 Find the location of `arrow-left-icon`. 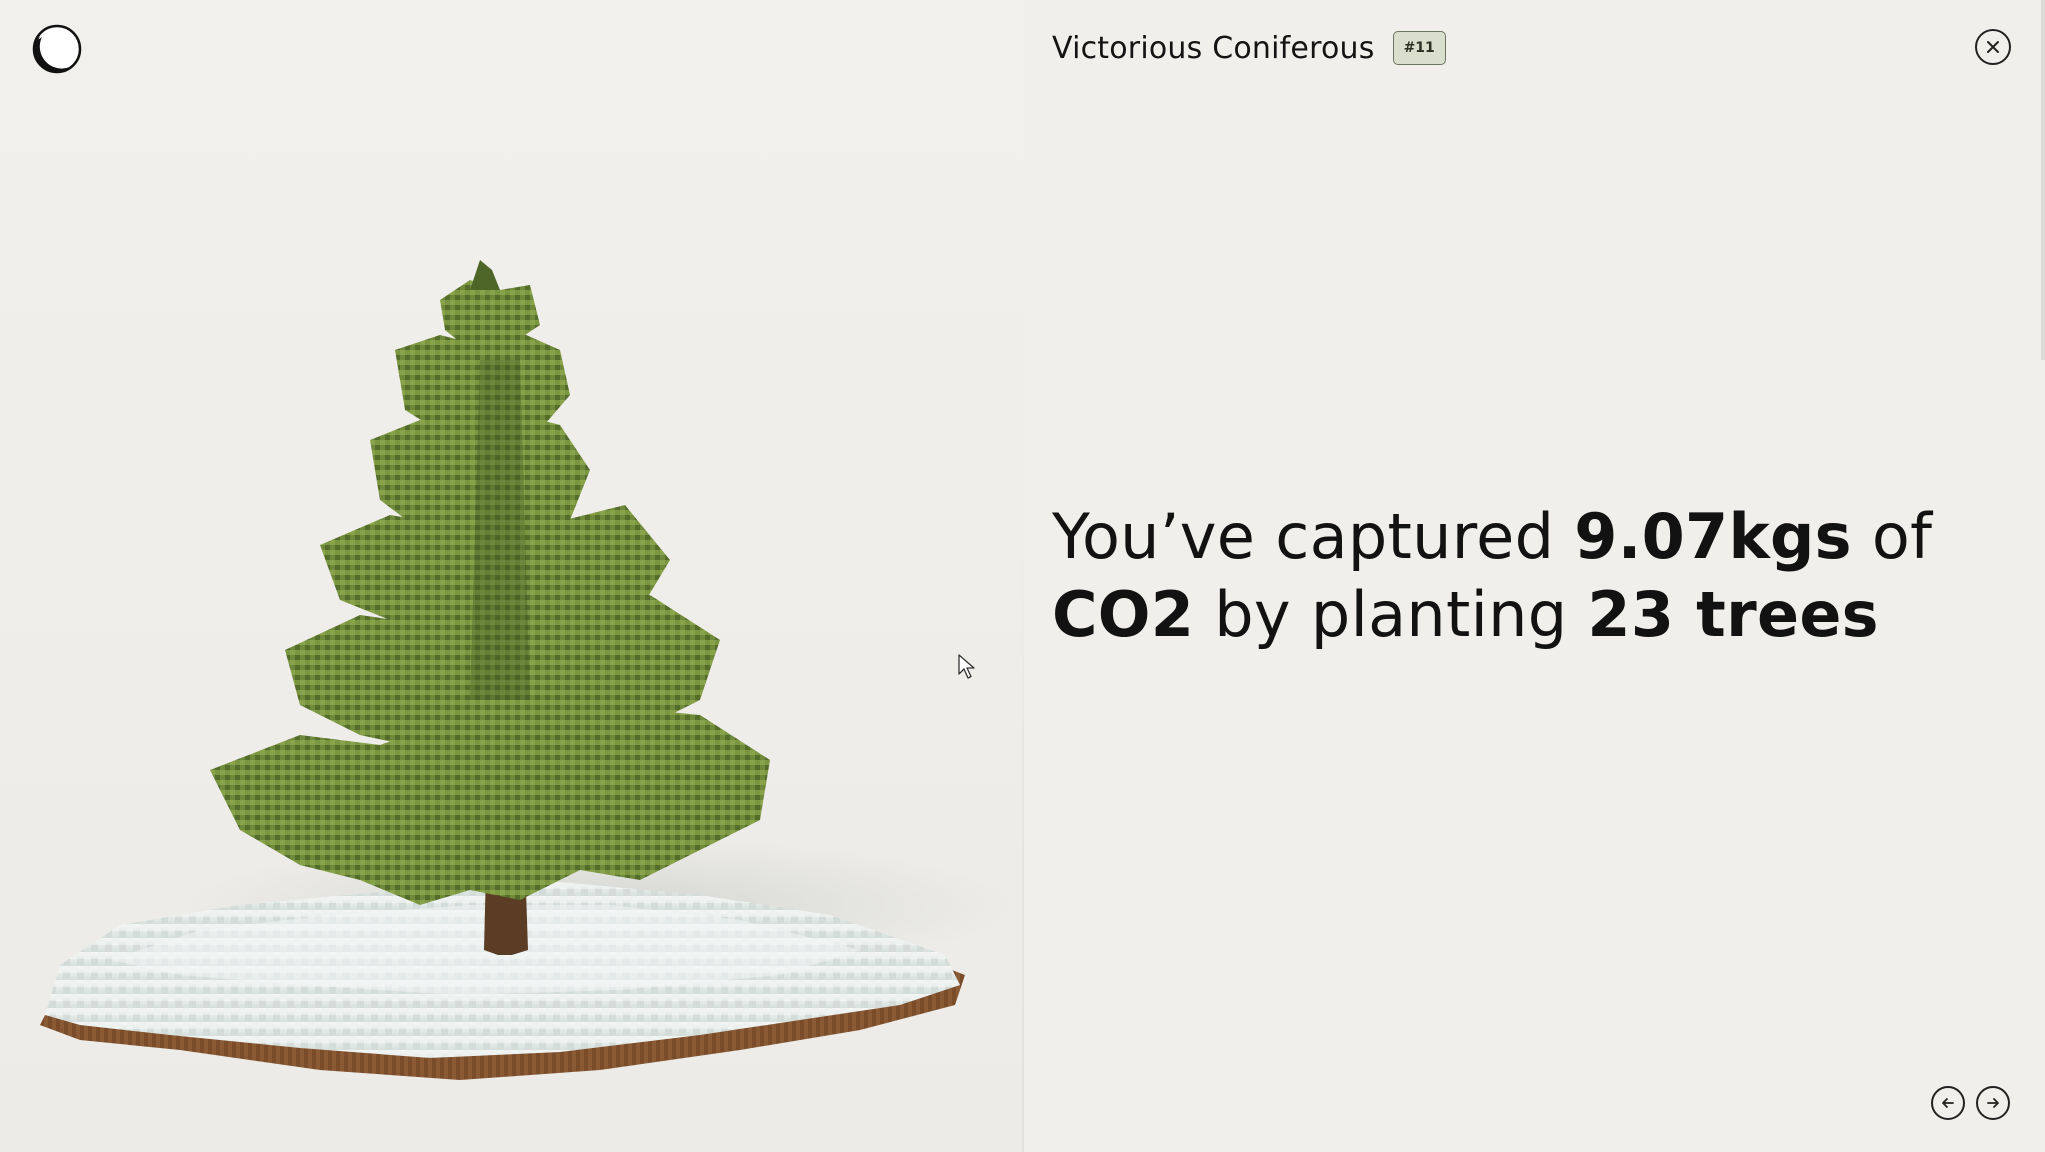

arrow-left-icon is located at coordinates (1948, 1103).